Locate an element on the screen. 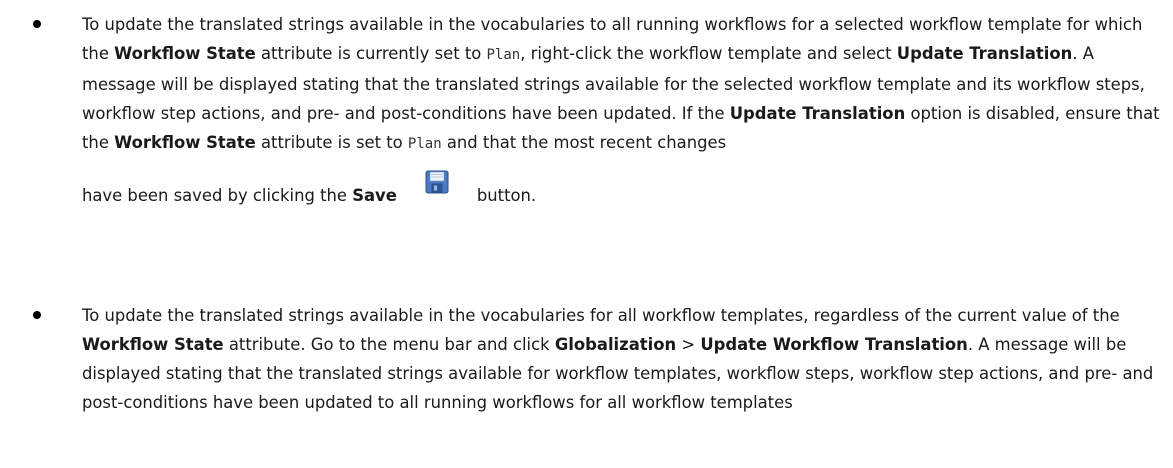 This screenshot has height=468, width=1173. menu-term-globalization: Globalization is located at coordinates (615, 344).